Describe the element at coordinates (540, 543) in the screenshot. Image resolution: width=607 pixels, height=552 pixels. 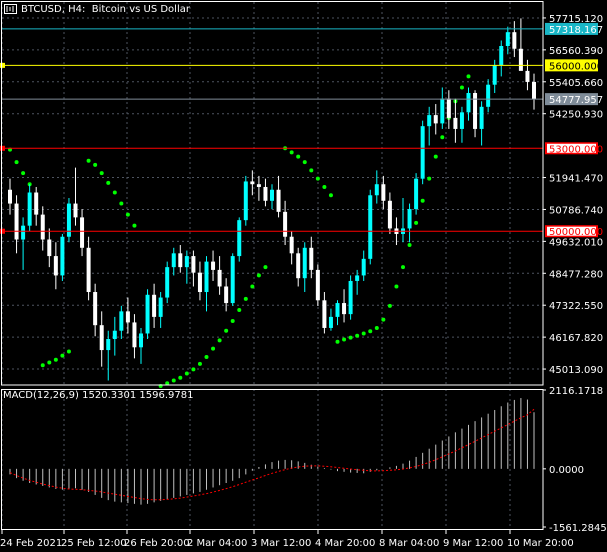
I see `time-tick-label: 10 Mar 20:00` at that location.